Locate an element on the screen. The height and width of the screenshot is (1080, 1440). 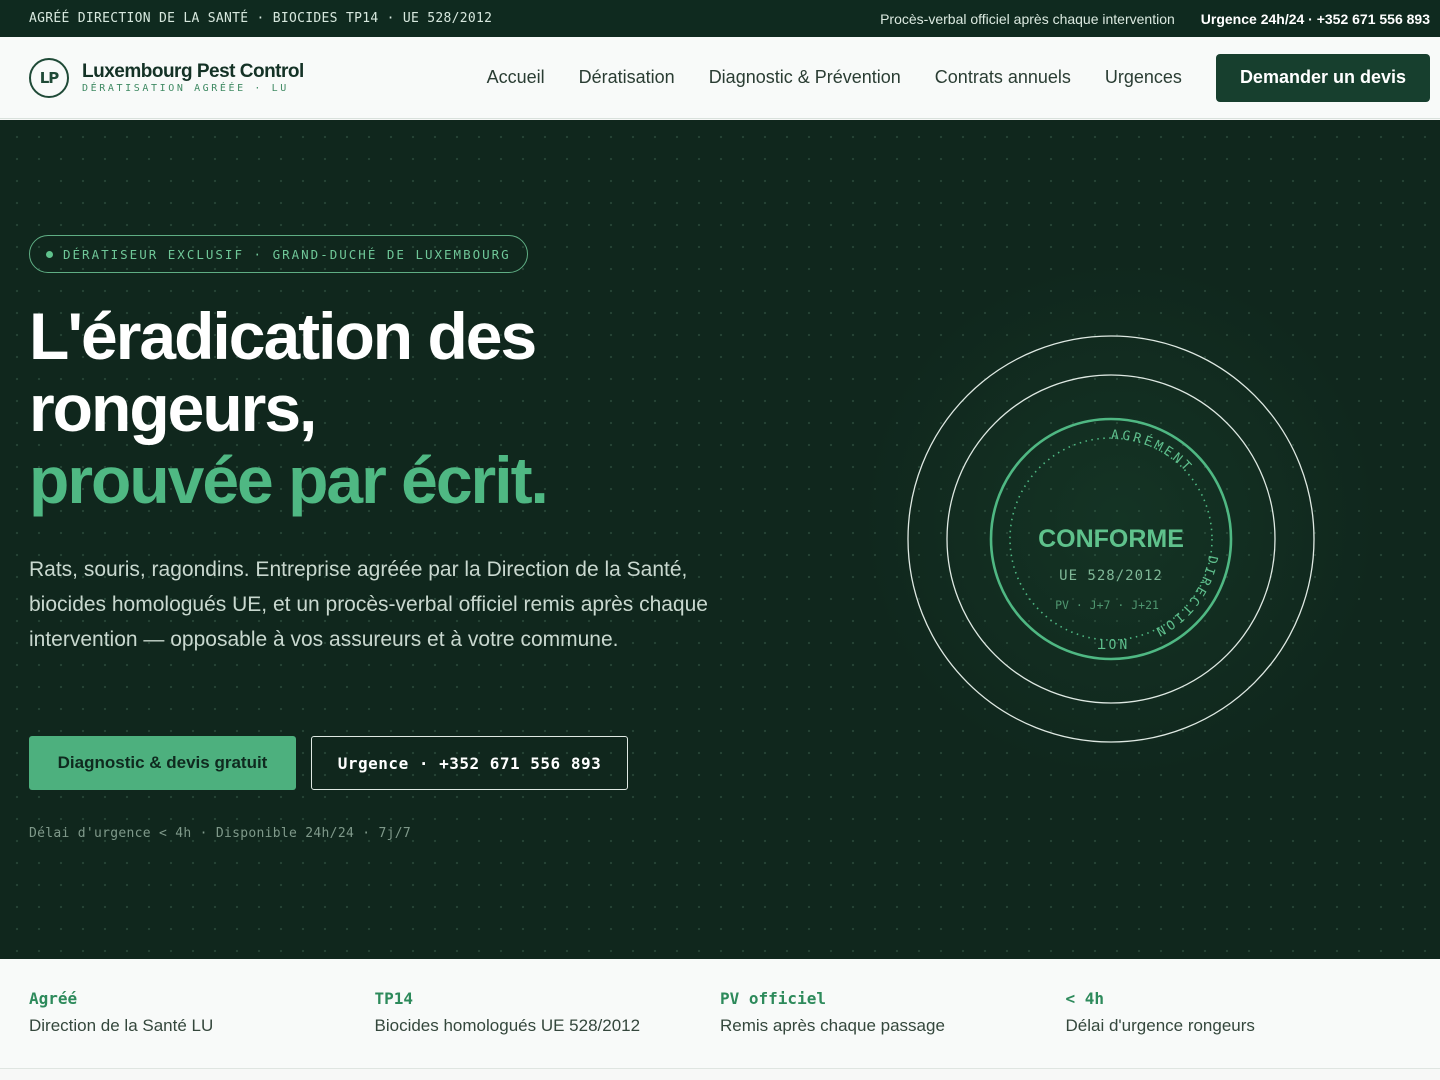
nav-link-accueil: Accueil is located at coordinates (516, 77).